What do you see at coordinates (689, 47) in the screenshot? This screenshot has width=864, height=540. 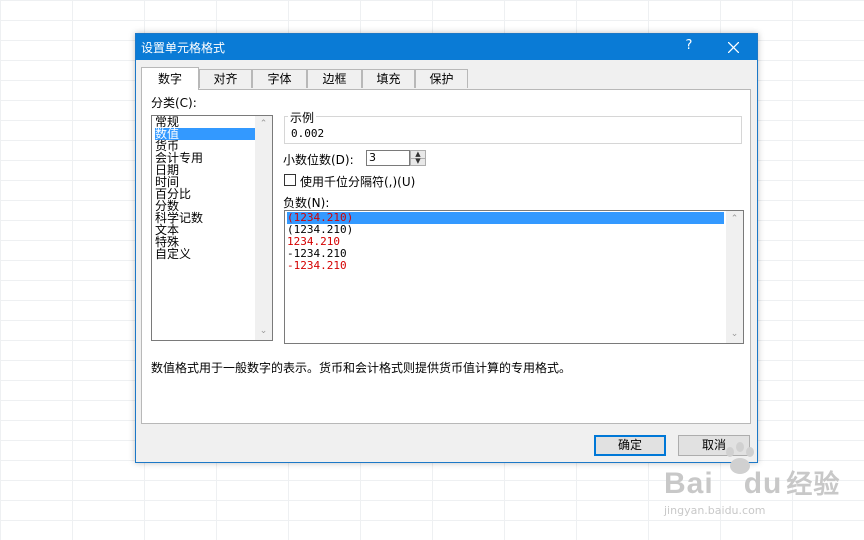 I see `help-button: ?` at bounding box center [689, 47].